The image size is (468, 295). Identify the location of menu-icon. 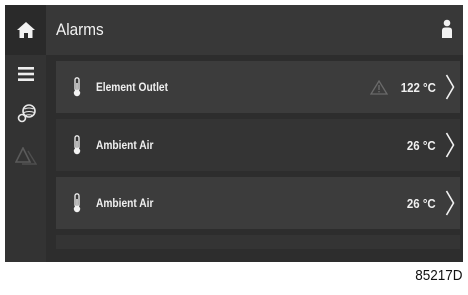
(25, 74).